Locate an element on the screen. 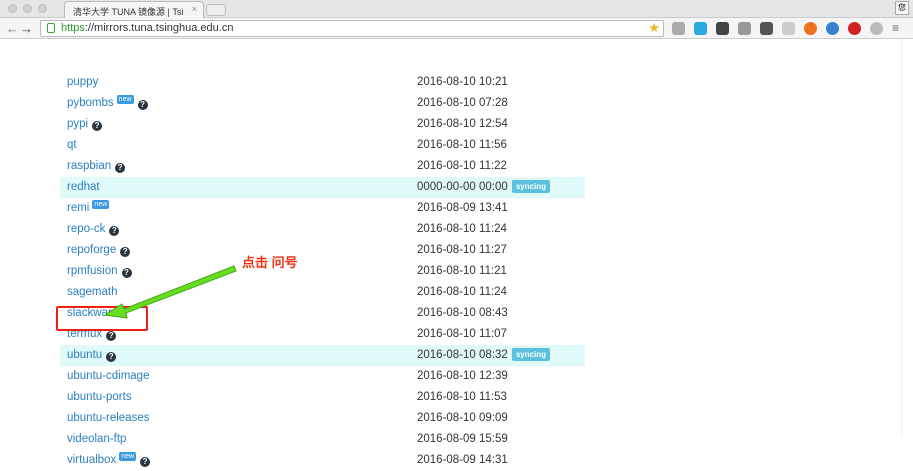 This screenshot has height=471, width=913. new-badge: new is located at coordinates (128, 456).